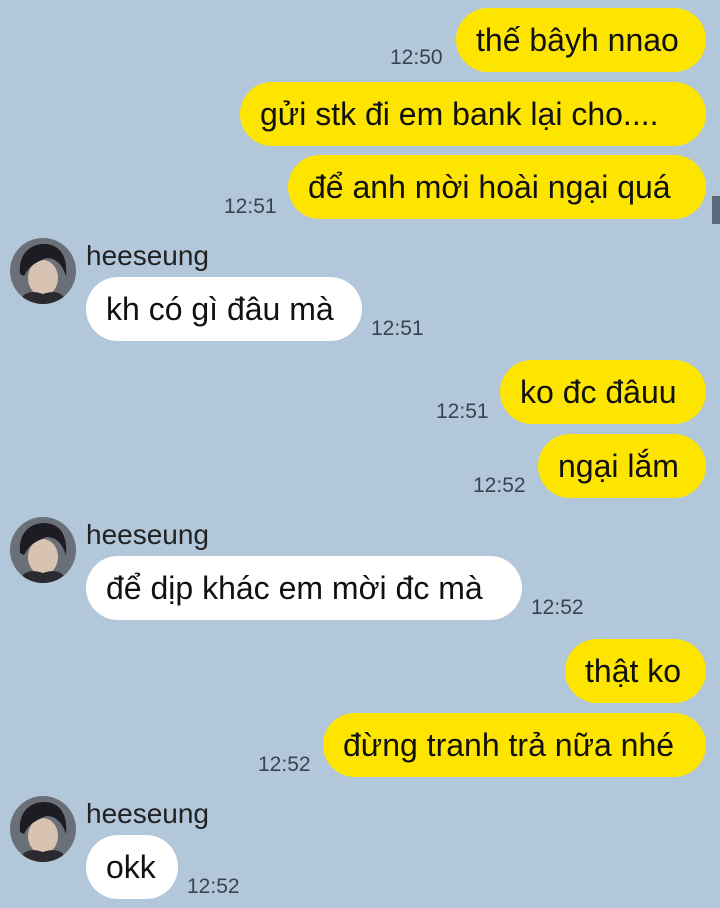 The image size is (720, 908). What do you see at coordinates (635, 671) in the screenshot?
I see `outgoing-message: thật ko` at bounding box center [635, 671].